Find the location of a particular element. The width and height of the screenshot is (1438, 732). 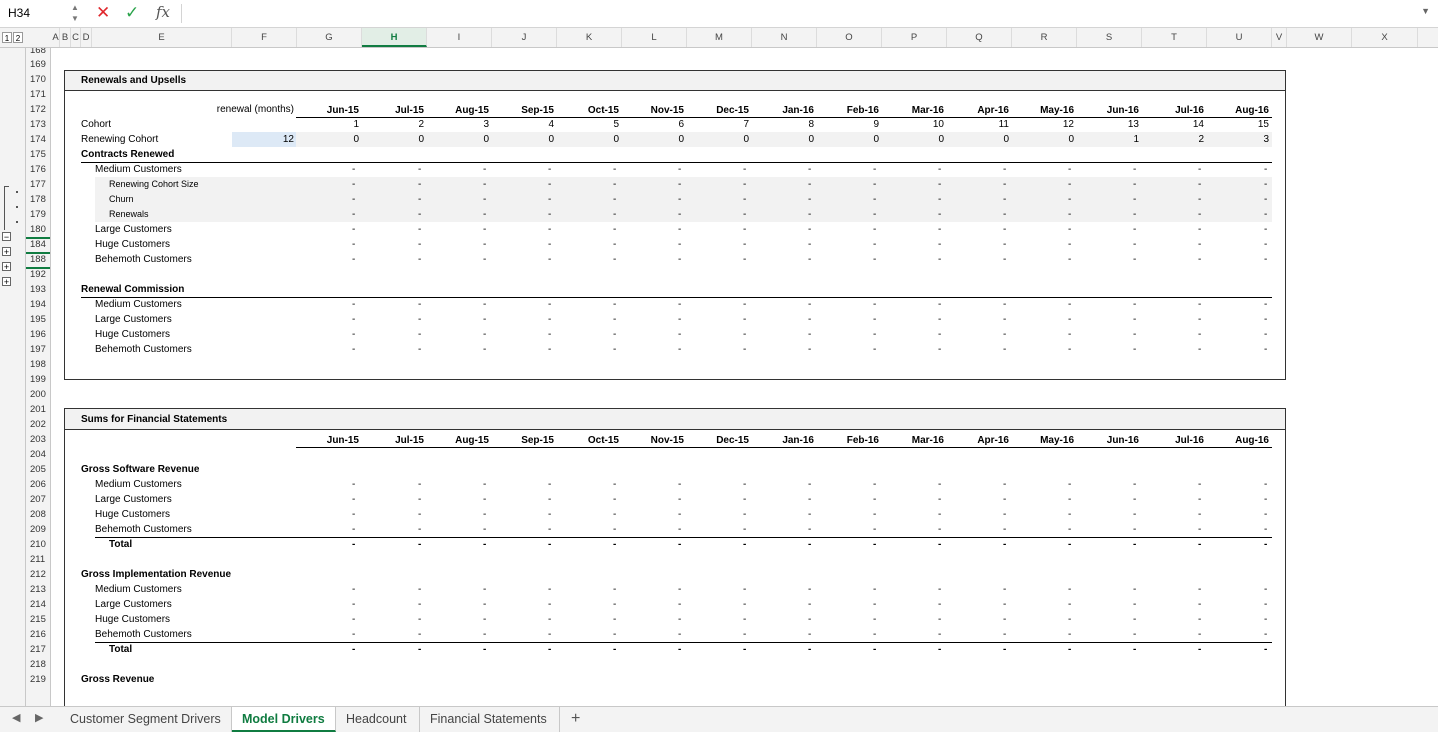

row-header-197: 197 is located at coordinates (38, 349).